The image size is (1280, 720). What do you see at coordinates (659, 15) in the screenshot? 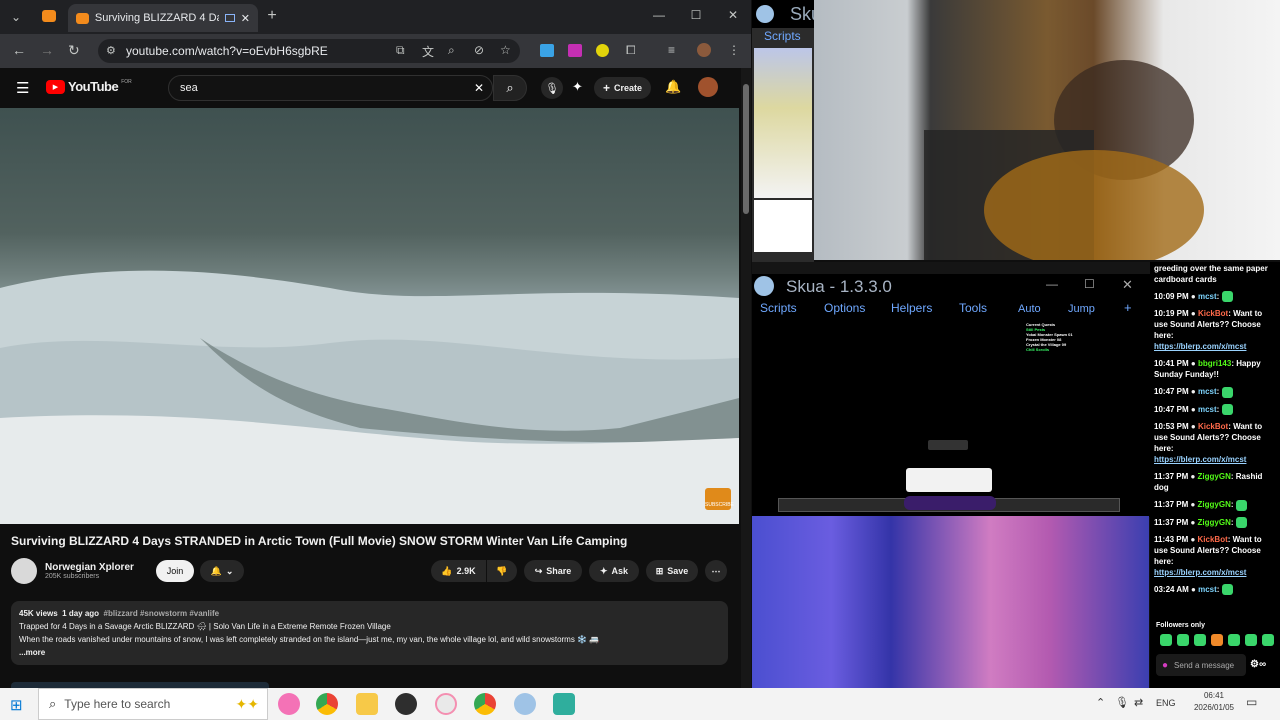
I see `minimize-button: —` at bounding box center [659, 15].